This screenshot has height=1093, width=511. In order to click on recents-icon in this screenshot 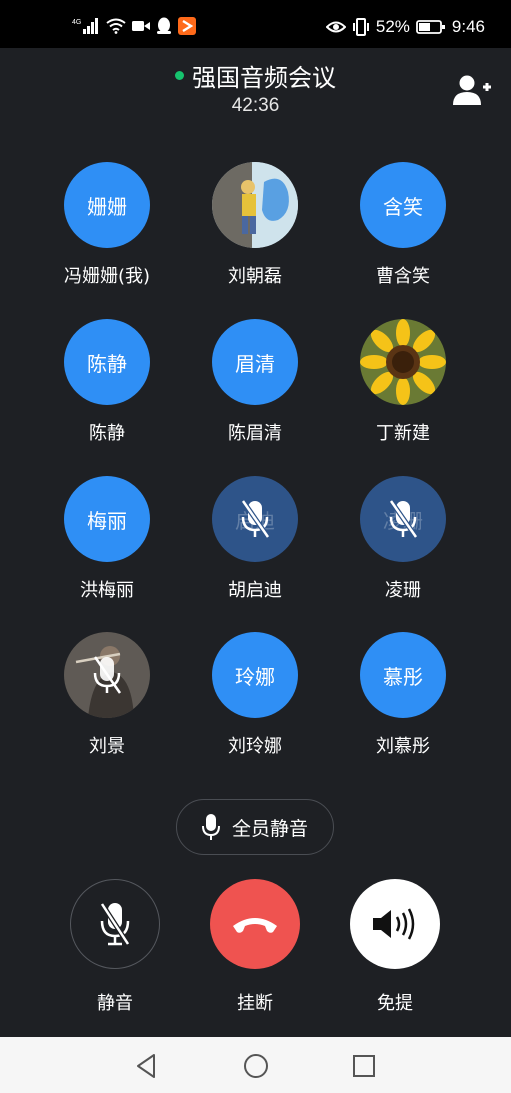, I will do `click(364, 1066)`.